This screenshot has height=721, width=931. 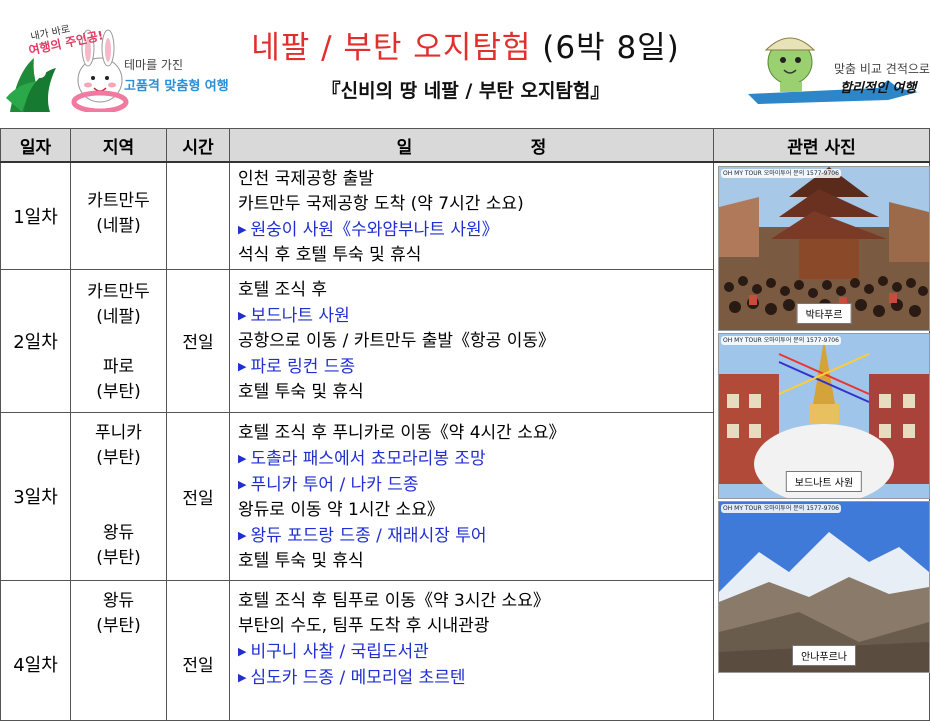 I want to click on plan-line: 호텔 조식 후 푸니카로 이동《약 4시간 소요》, so click(x=402, y=432).